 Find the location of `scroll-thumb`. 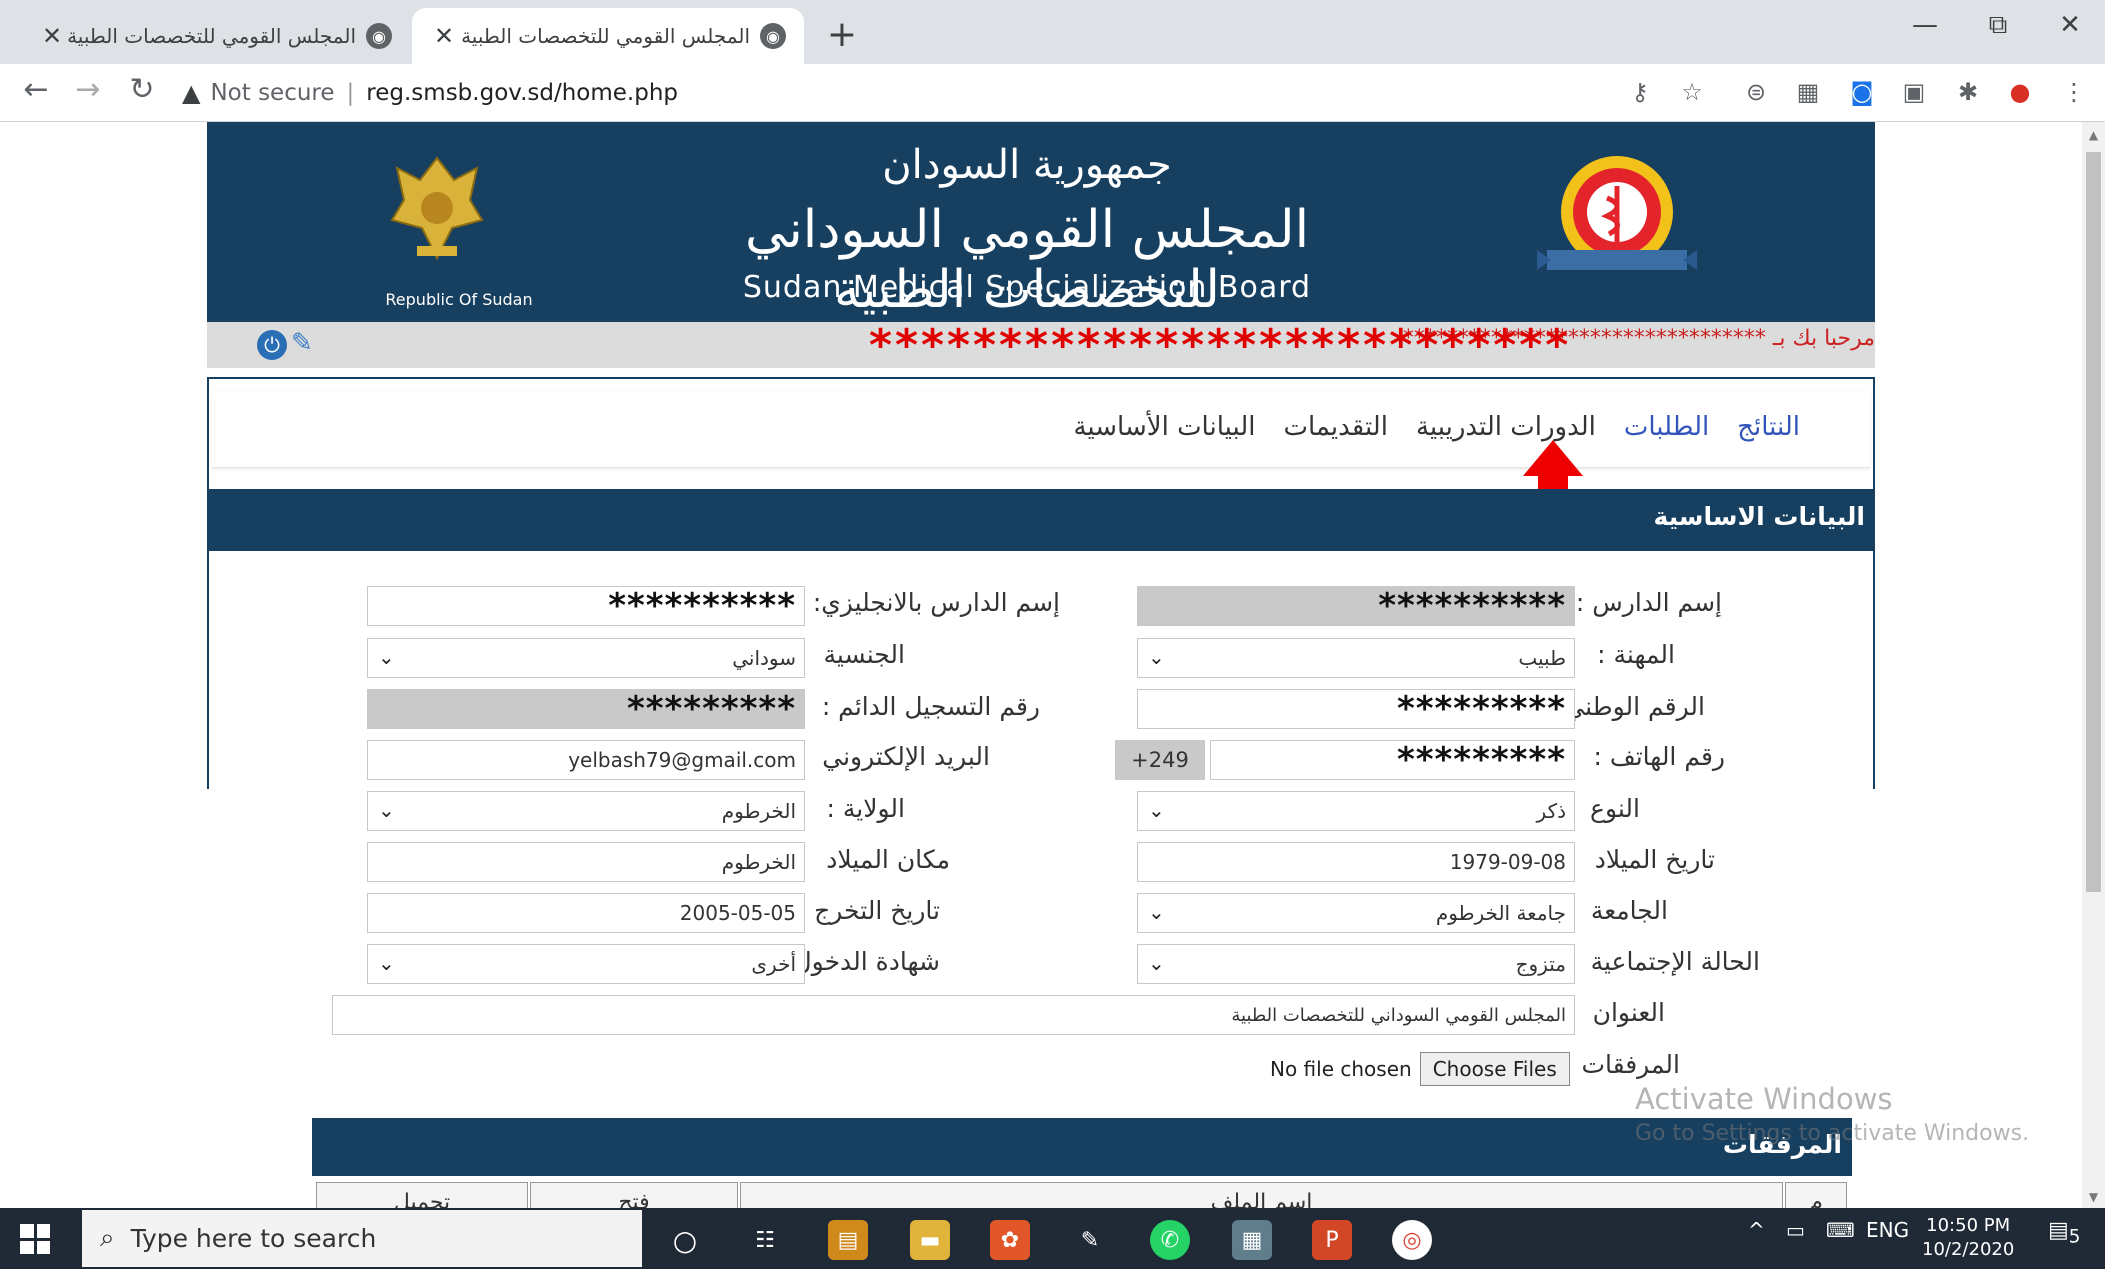

scroll-thumb is located at coordinates (2093, 522).